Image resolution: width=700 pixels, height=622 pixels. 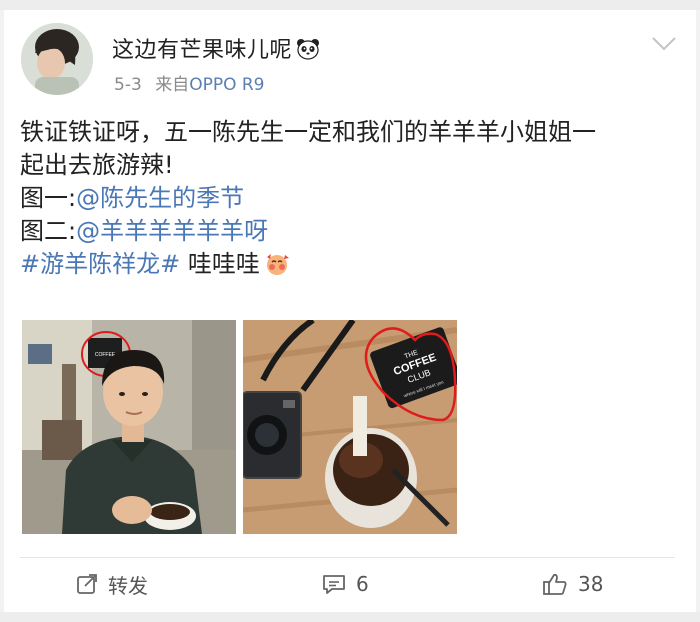 What do you see at coordinates (128, 585) in the screenshot?
I see `repost-label: 转发` at bounding box center [128, 585].